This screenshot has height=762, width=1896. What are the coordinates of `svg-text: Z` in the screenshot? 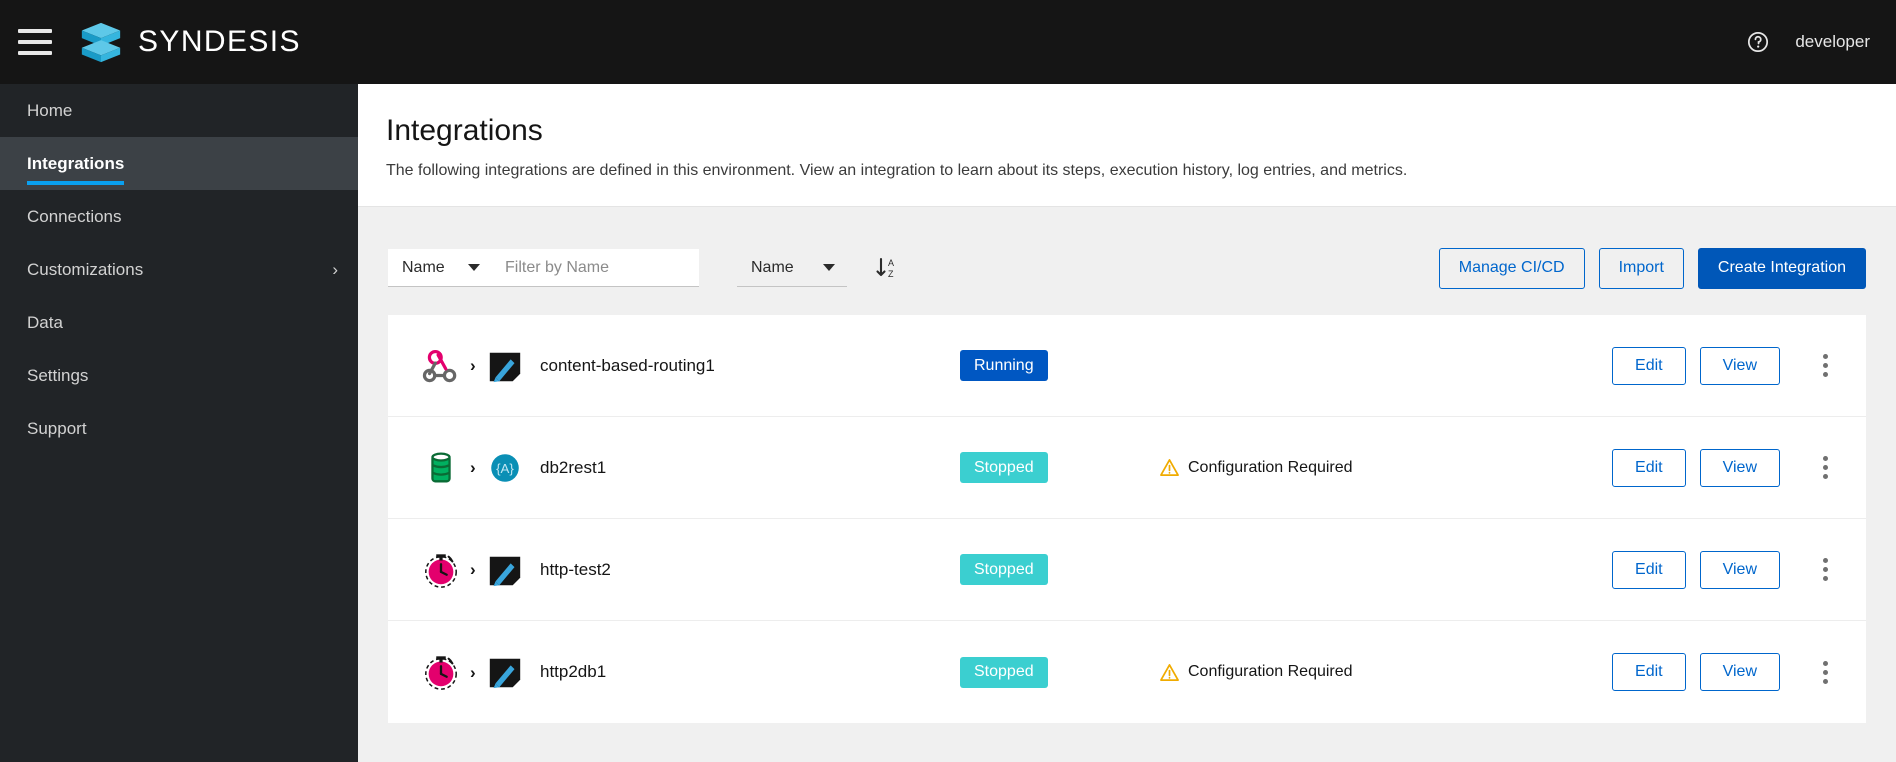 It's located at (891, 274).